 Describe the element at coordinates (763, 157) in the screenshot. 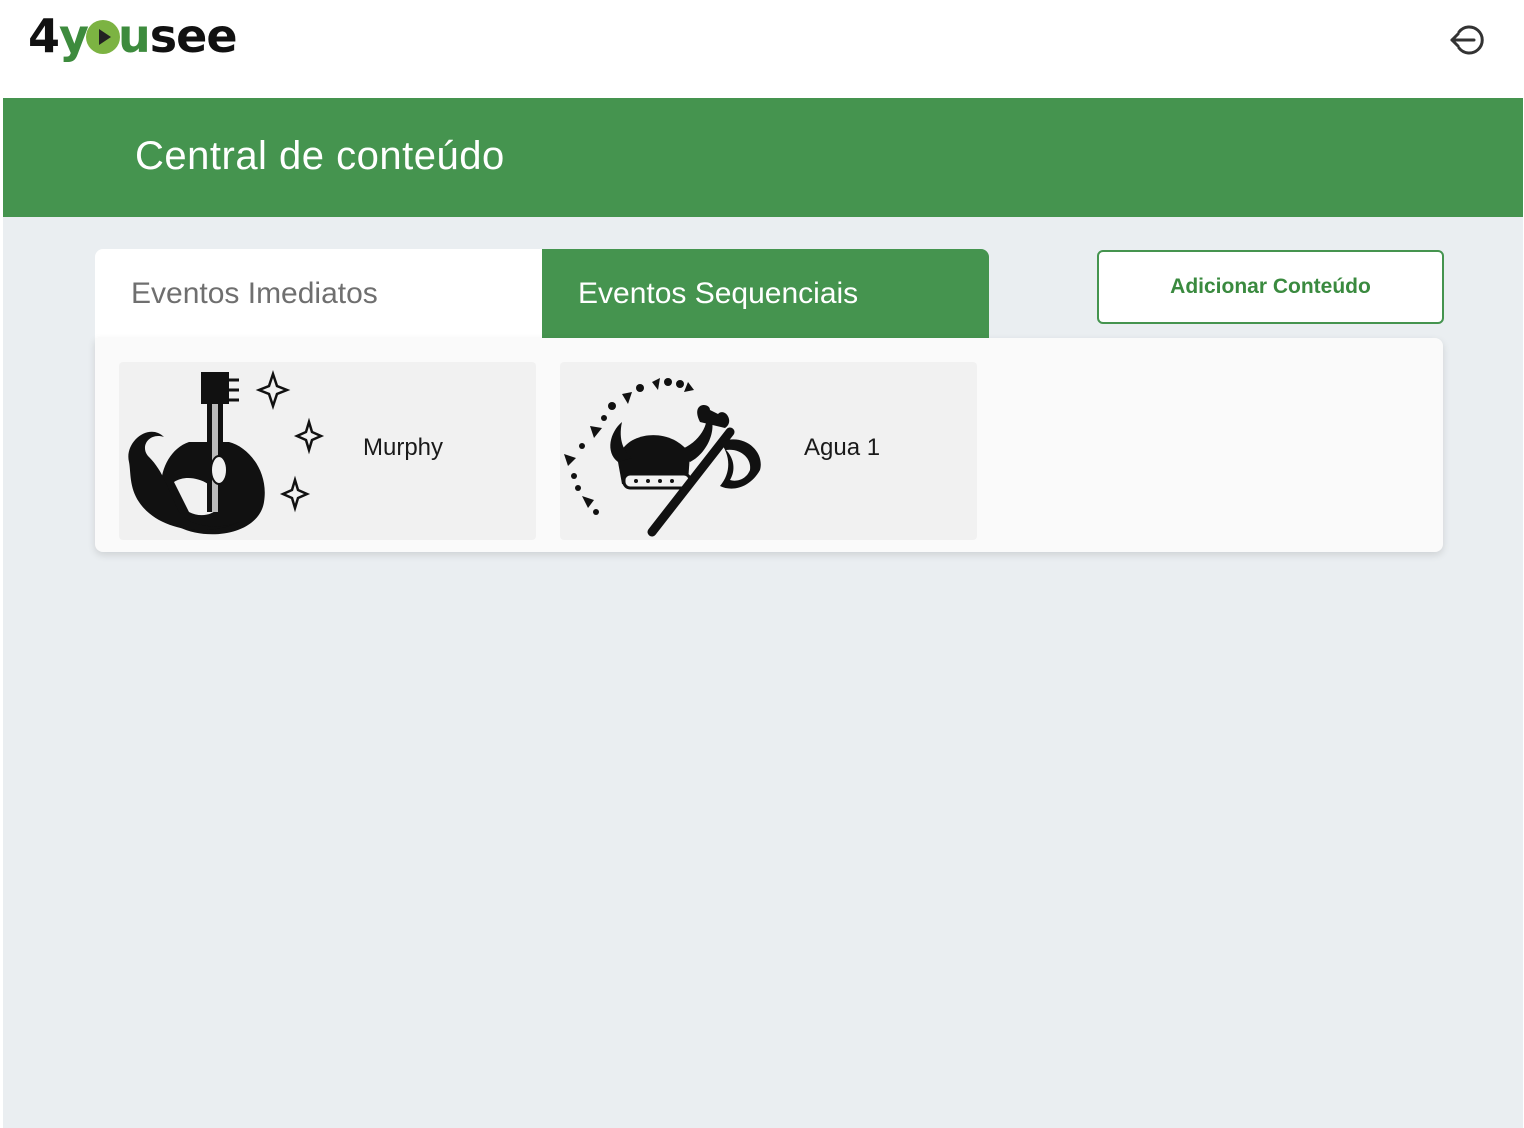

I see `page-header: Central de conteúdo` at that location.